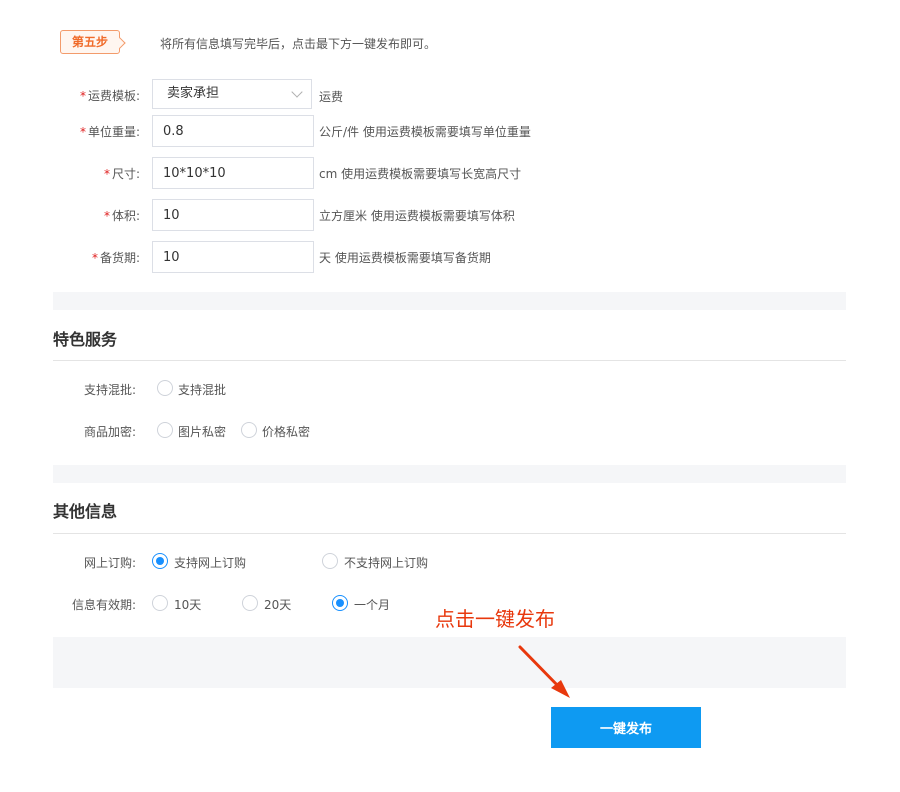 The height and width of the screenshot is (792, 900). What do you see at coordinates (121, 216) in the screenshot?
I see `volume-label: * 体积:` at bounding box center [121, 216].